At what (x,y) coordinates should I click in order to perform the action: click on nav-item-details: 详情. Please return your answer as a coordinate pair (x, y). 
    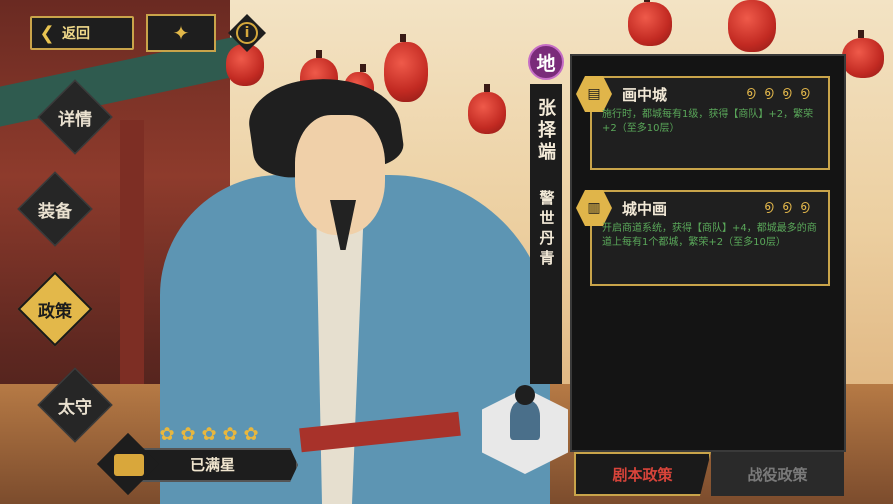
    Looking at the image, I should click on (75, 117).